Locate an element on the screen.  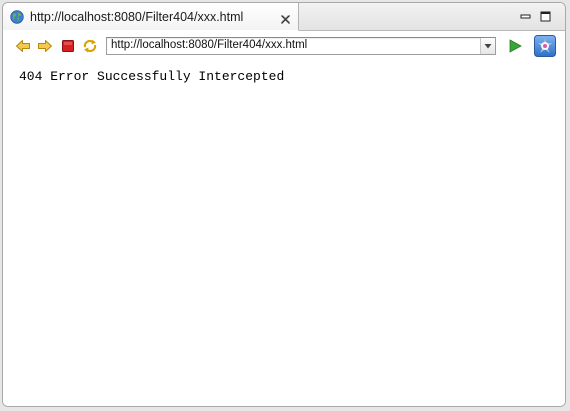
tab-bar: http://localhost:8080/Filter404/xxx.html is located at coordinates (284, 17).